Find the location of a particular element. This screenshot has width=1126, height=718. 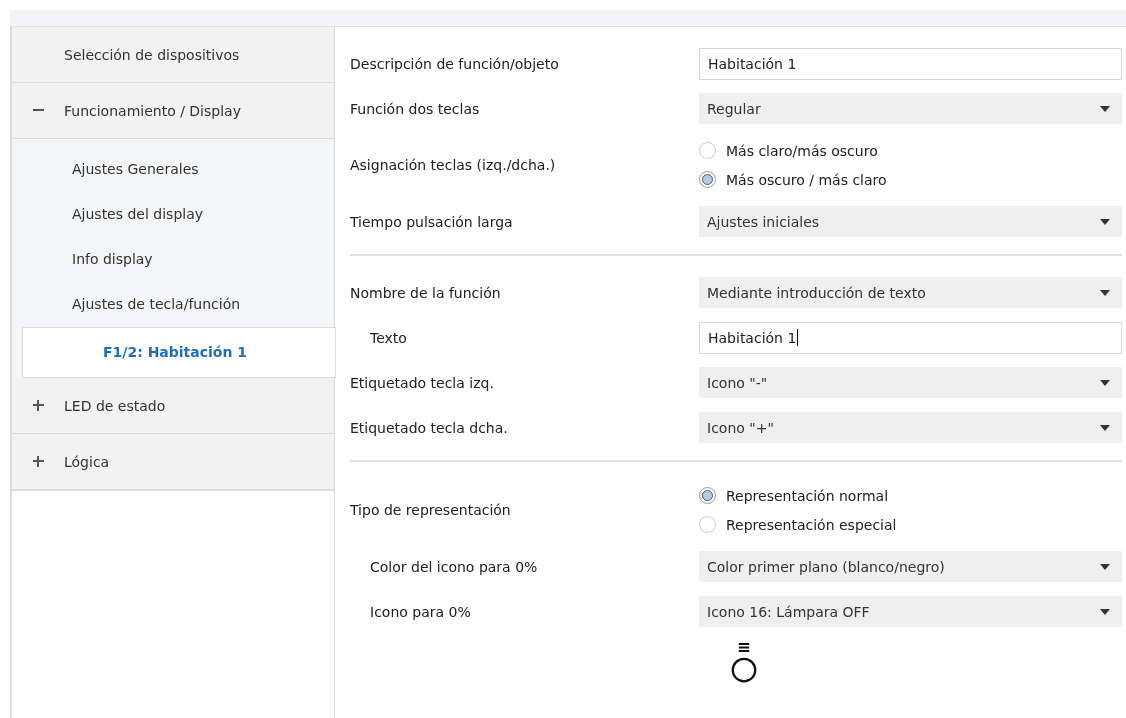

sidebar-item: Ajustes de tecla/función is located at coordinates (173, 304).